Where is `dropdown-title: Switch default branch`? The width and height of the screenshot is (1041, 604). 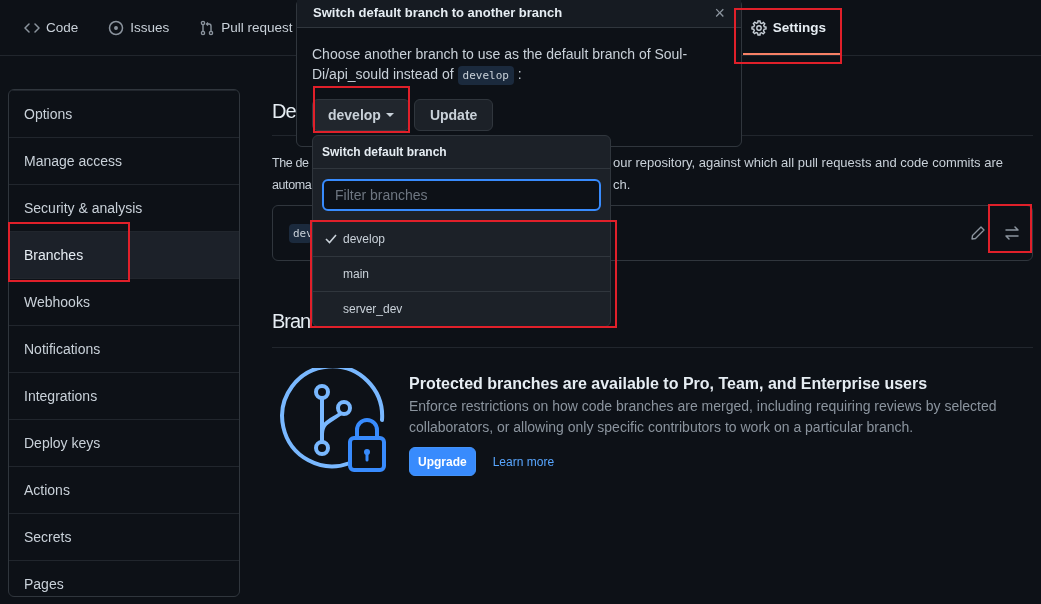 dropdown-title: Switch default branch is located at coordinates (461, 152).